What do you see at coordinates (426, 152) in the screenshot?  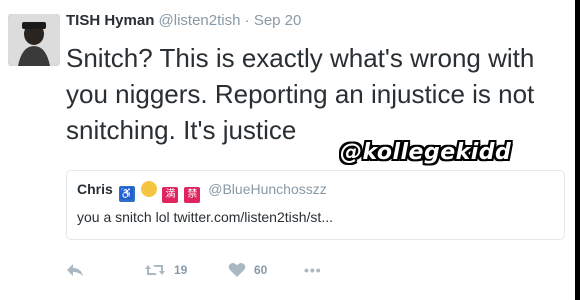 I see `watermark: @kollegekidd` at bounding box center [426, 152].